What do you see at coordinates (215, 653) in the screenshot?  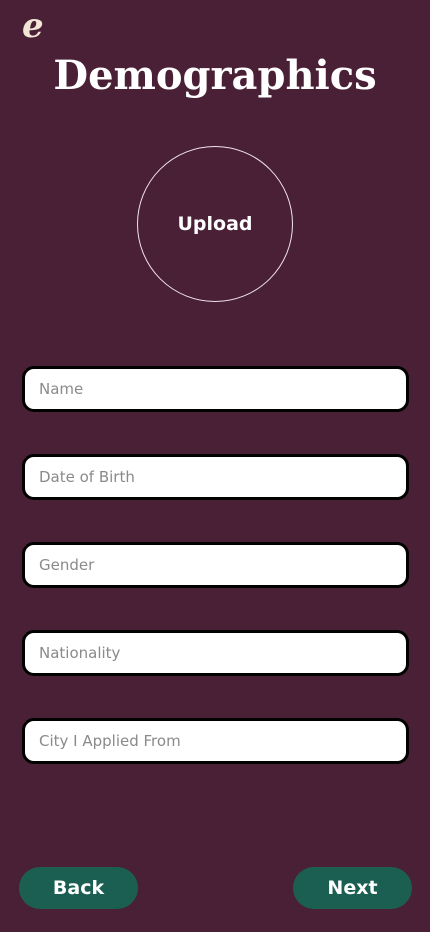 I see `nationality-field` at bounding box center [215, 653].